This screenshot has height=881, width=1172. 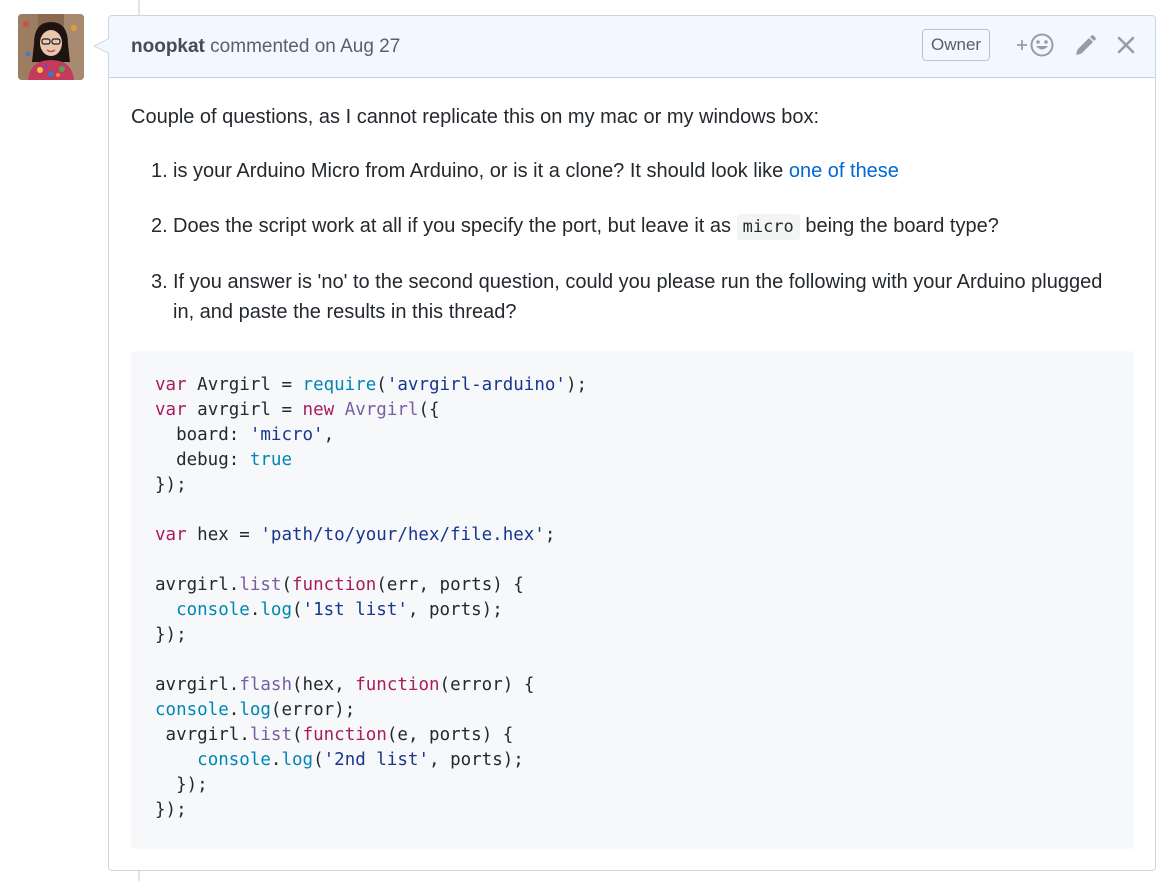 I want to click on code-line: var hex = 'path/to/your/hex/file.hex';, so click(x=355, y=535).